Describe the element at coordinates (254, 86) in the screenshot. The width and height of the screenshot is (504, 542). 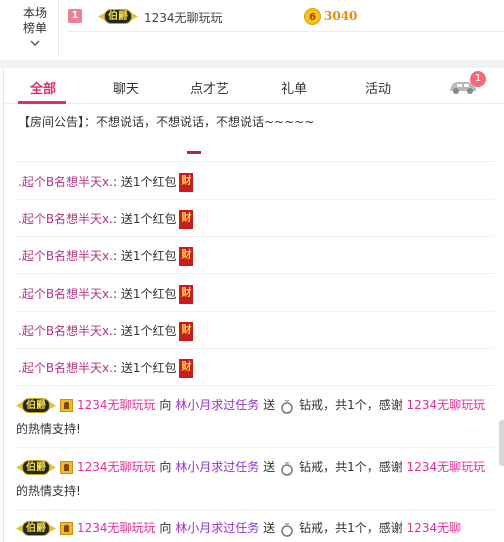
I see `tab-bar: 全部 聊天 点才艺 礼单 活动 1` at that location.